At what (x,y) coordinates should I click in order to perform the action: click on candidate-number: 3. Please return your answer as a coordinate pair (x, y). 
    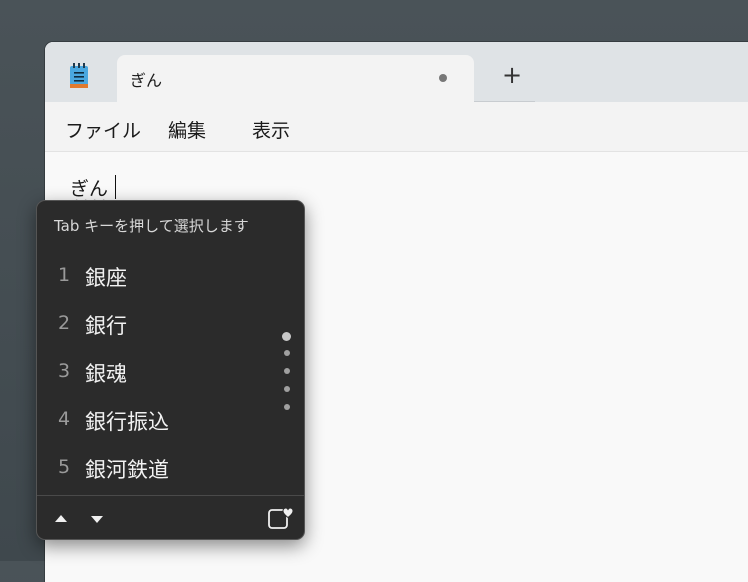
    Looking at the image, I should click on (64, 371).